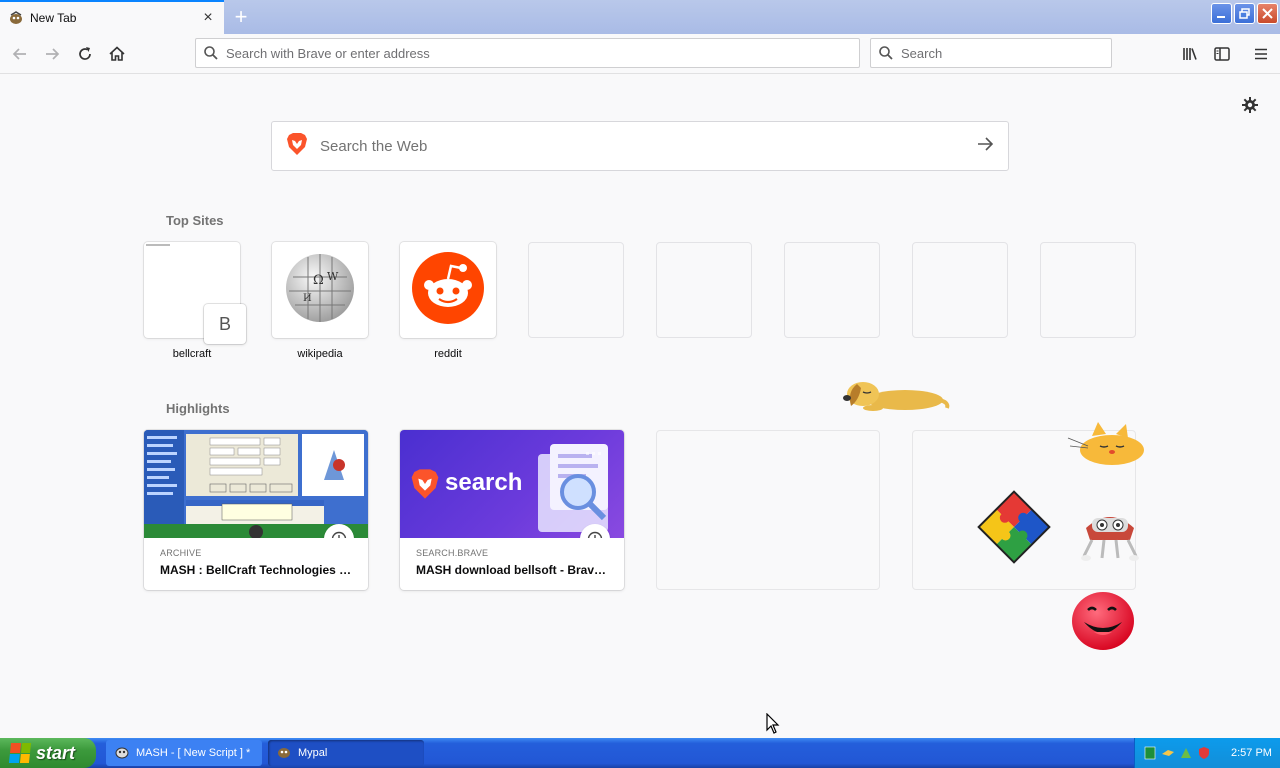 This screenshot has width=1280, height=768. What do you see at coordinates (122, 753) in the screenshot?
I see `mash-icon` at bounding box center [122, 753].